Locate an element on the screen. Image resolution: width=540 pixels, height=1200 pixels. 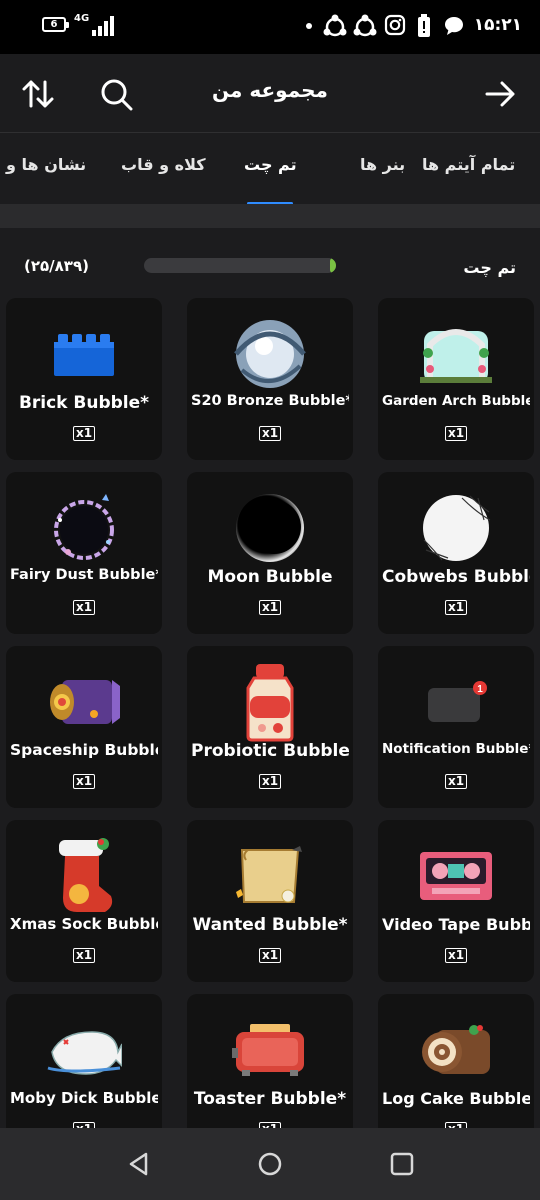
toaster-icon is located at coordinates (270, 1050).